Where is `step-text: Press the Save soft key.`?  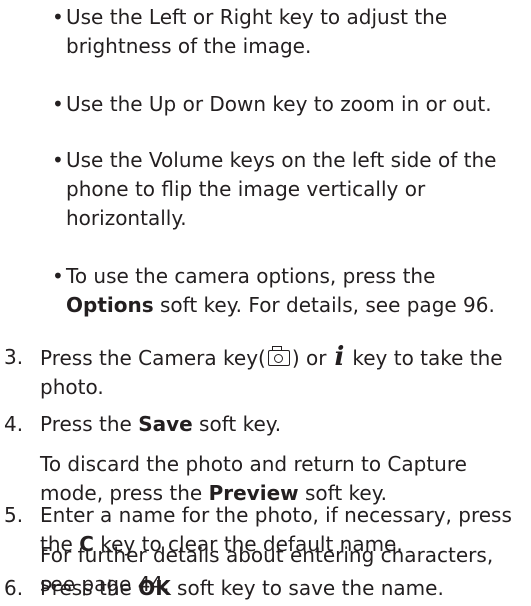
step-text: Press the Save soft key. is located at coordinates (265, 424).